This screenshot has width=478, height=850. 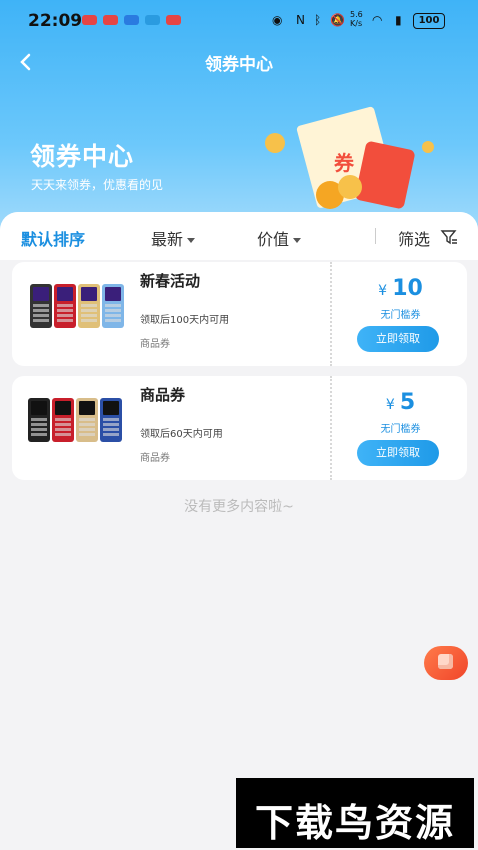 I want to click on filter-icon, so click(x=449, y=237).